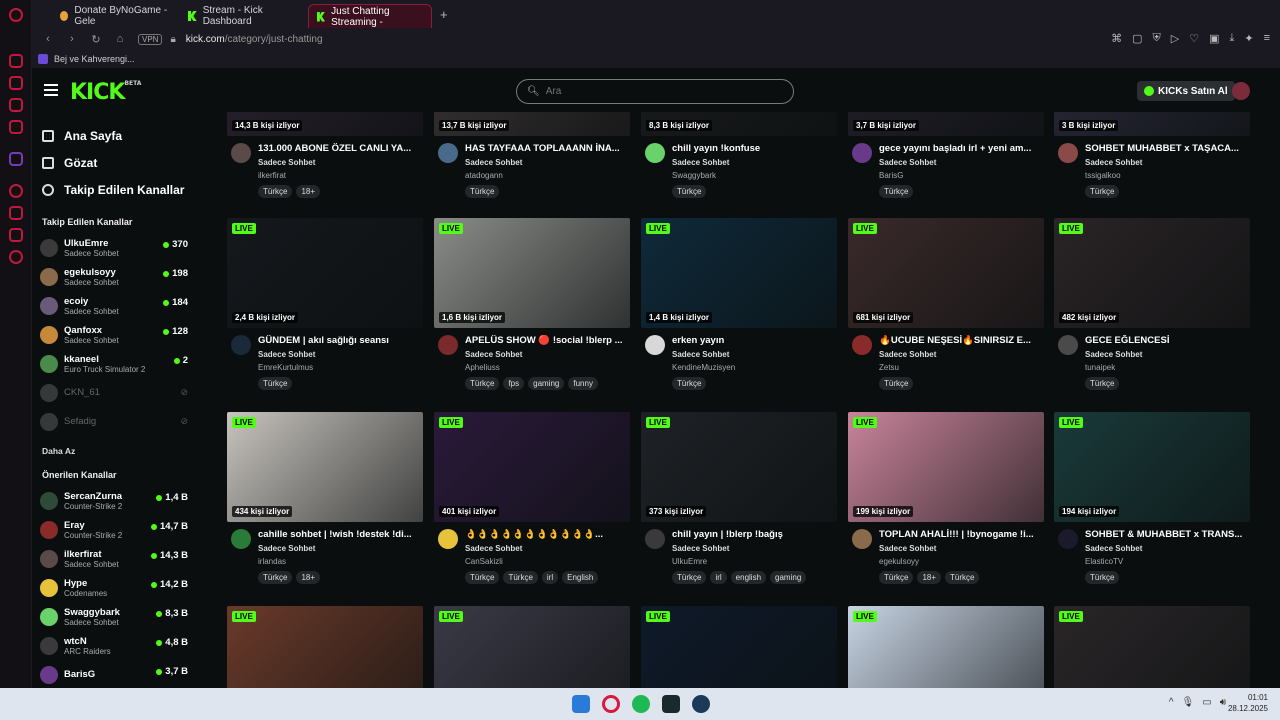 This screenshot has height=720, width=1280. I want to click on sidebar-channel: CKN_61 ⊘, so click(117, 392).